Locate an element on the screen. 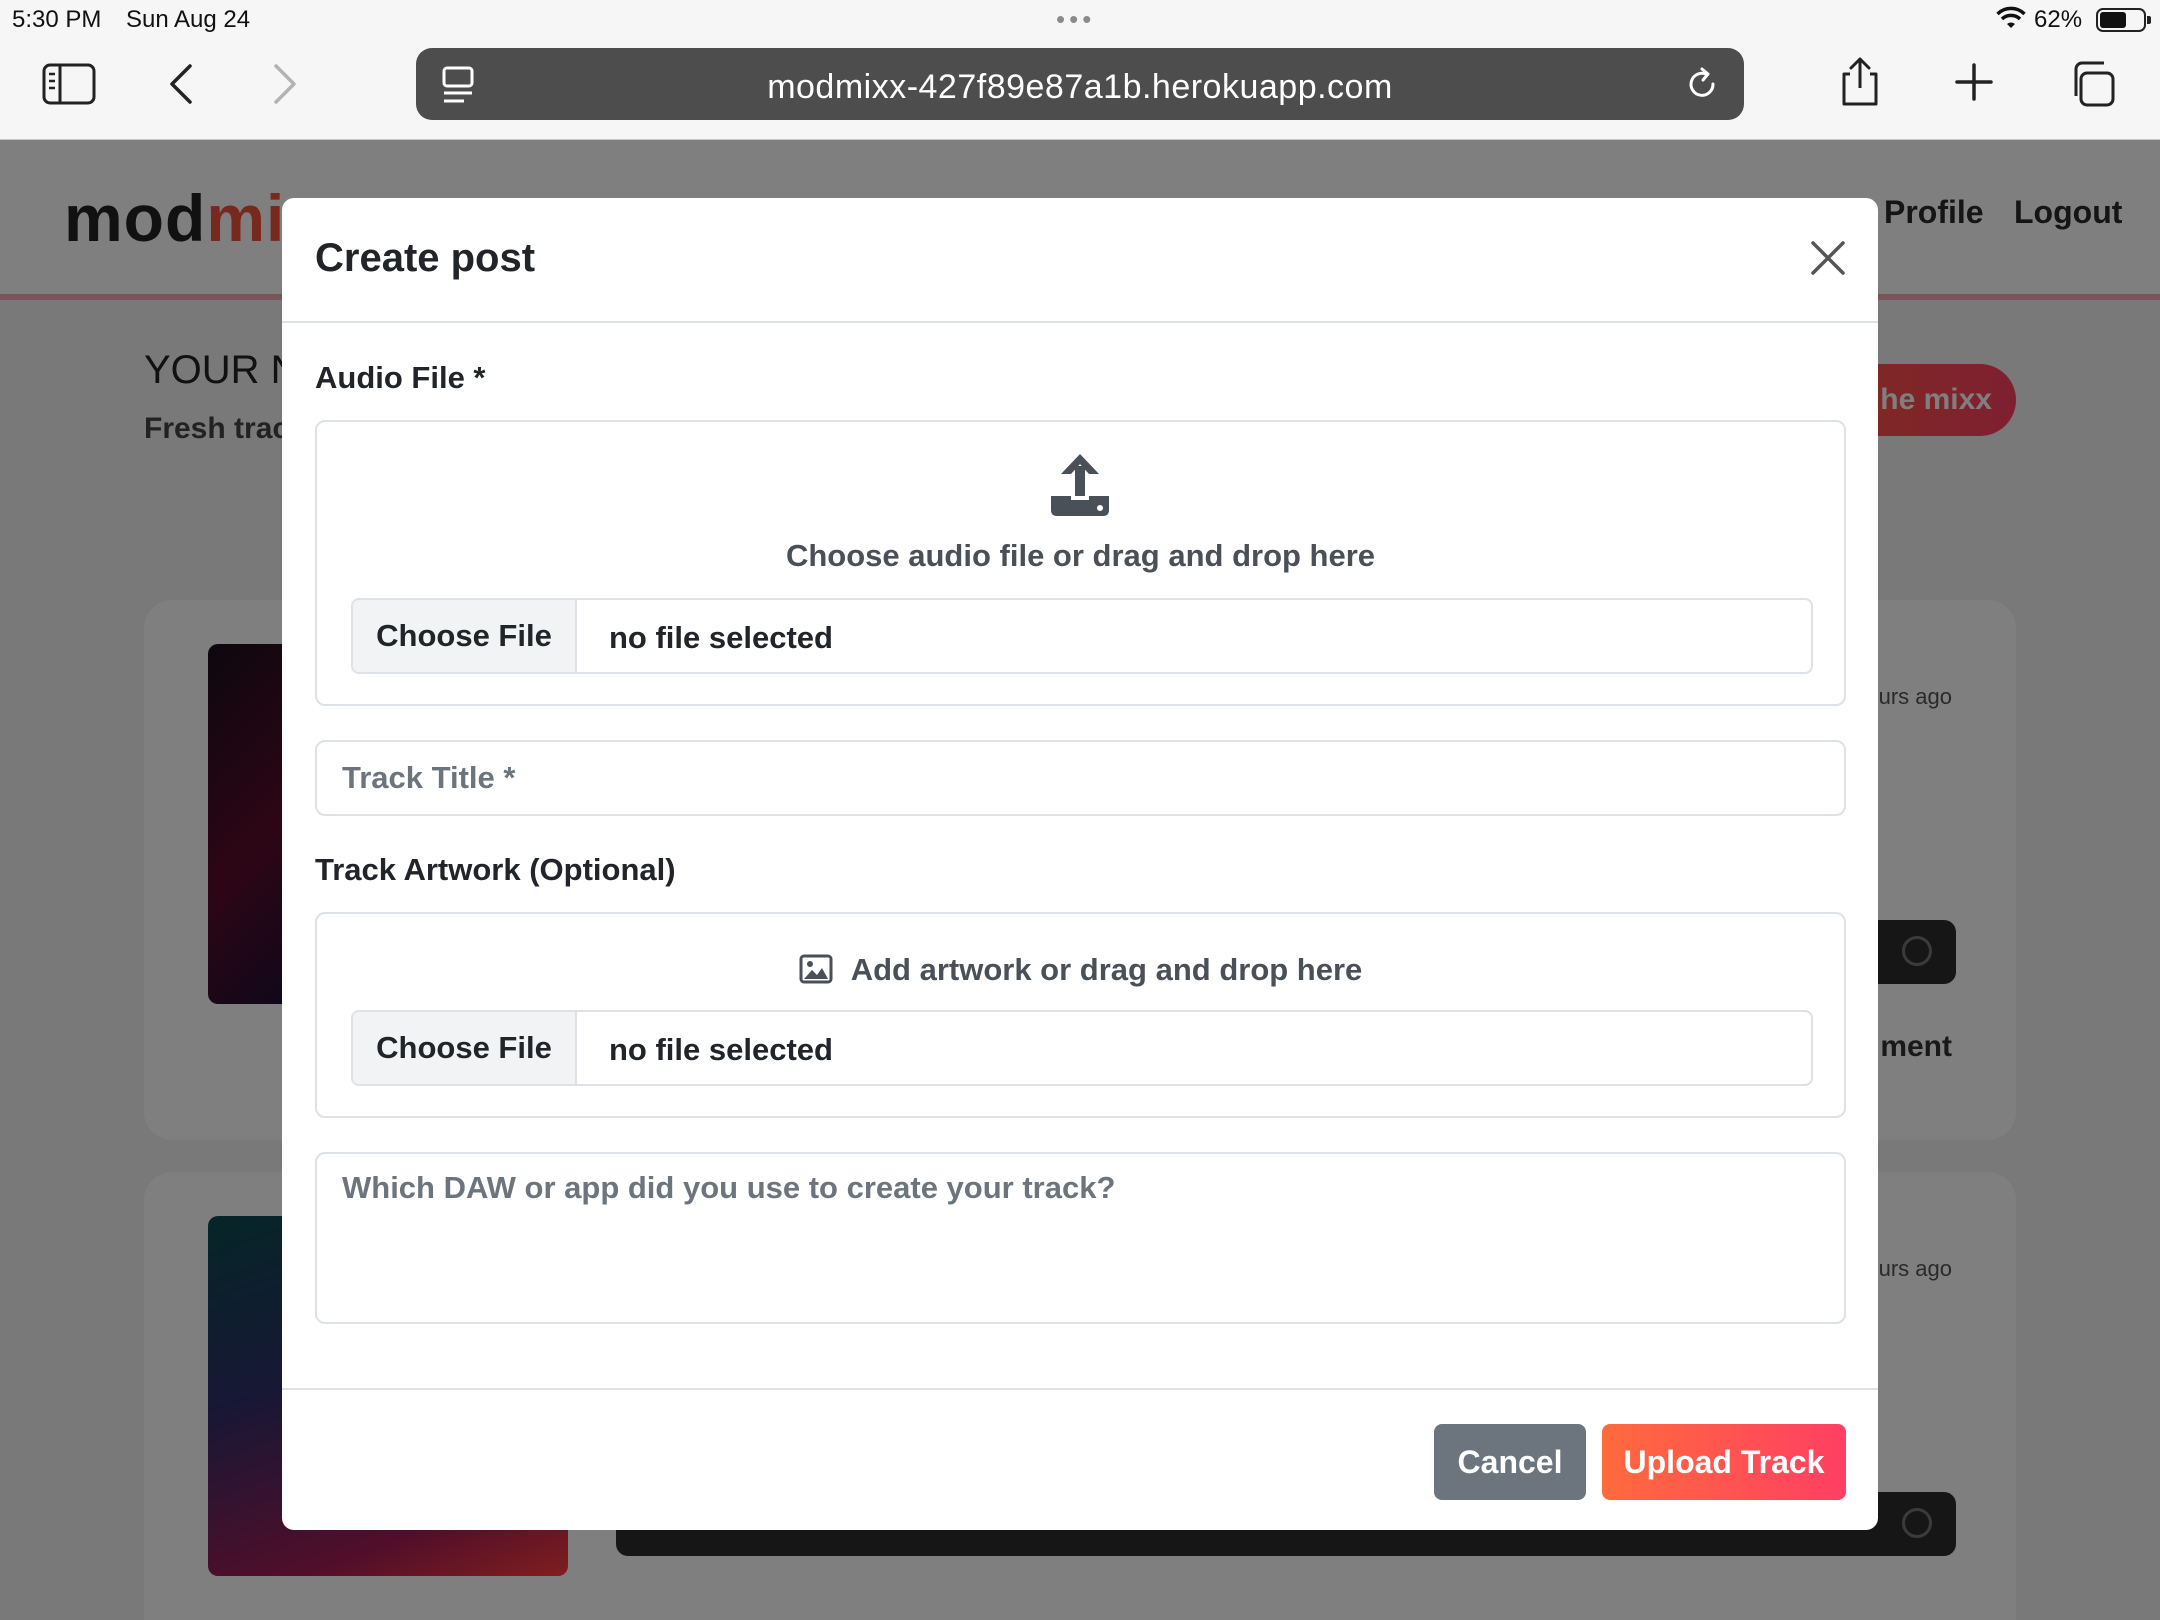 The width and height of the screenshot is (2160, 1620). audio-file-input: Choose File no file selected is located at coordinates (1082, 636).